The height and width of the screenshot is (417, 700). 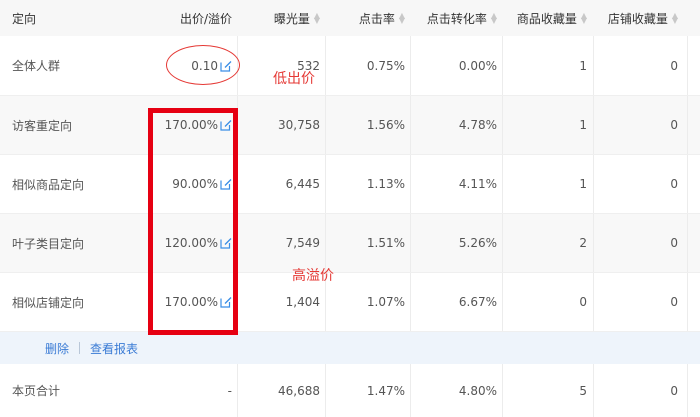 I want to click on cvr-cell: 4.80%, so click(x=477, y=390).